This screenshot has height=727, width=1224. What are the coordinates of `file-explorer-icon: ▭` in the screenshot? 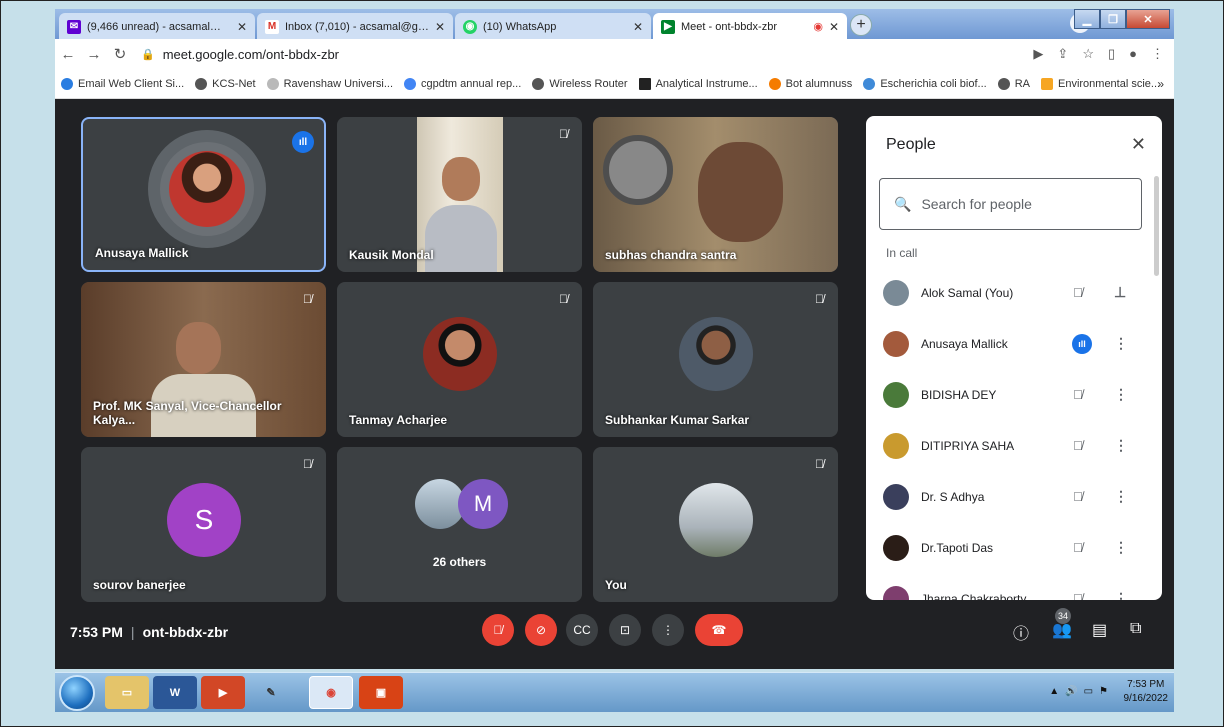 It's located at (127, 692).